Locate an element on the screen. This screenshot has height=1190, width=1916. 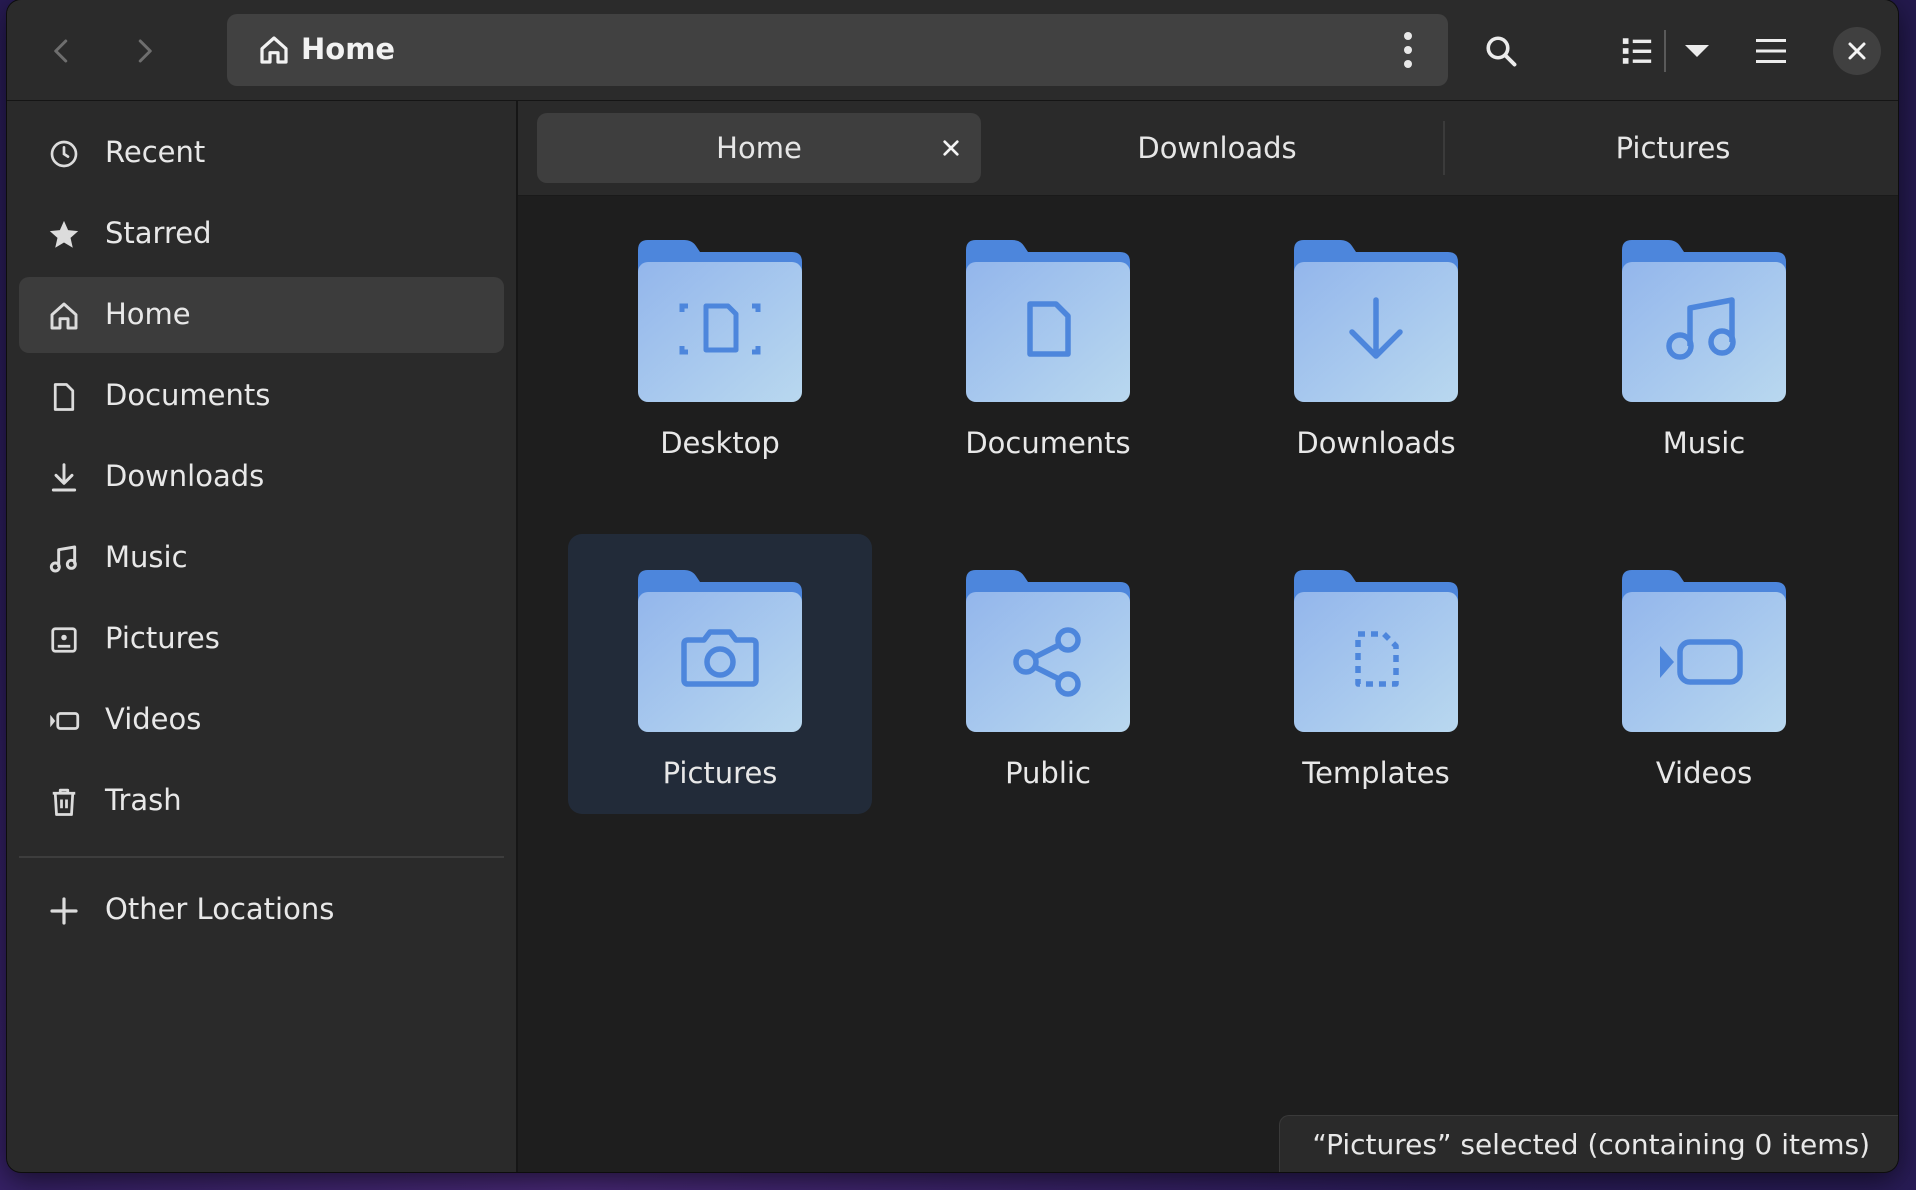
status-bar: “Pictures” selected (containing 0 items) is located at coordinates (1588, 1143).